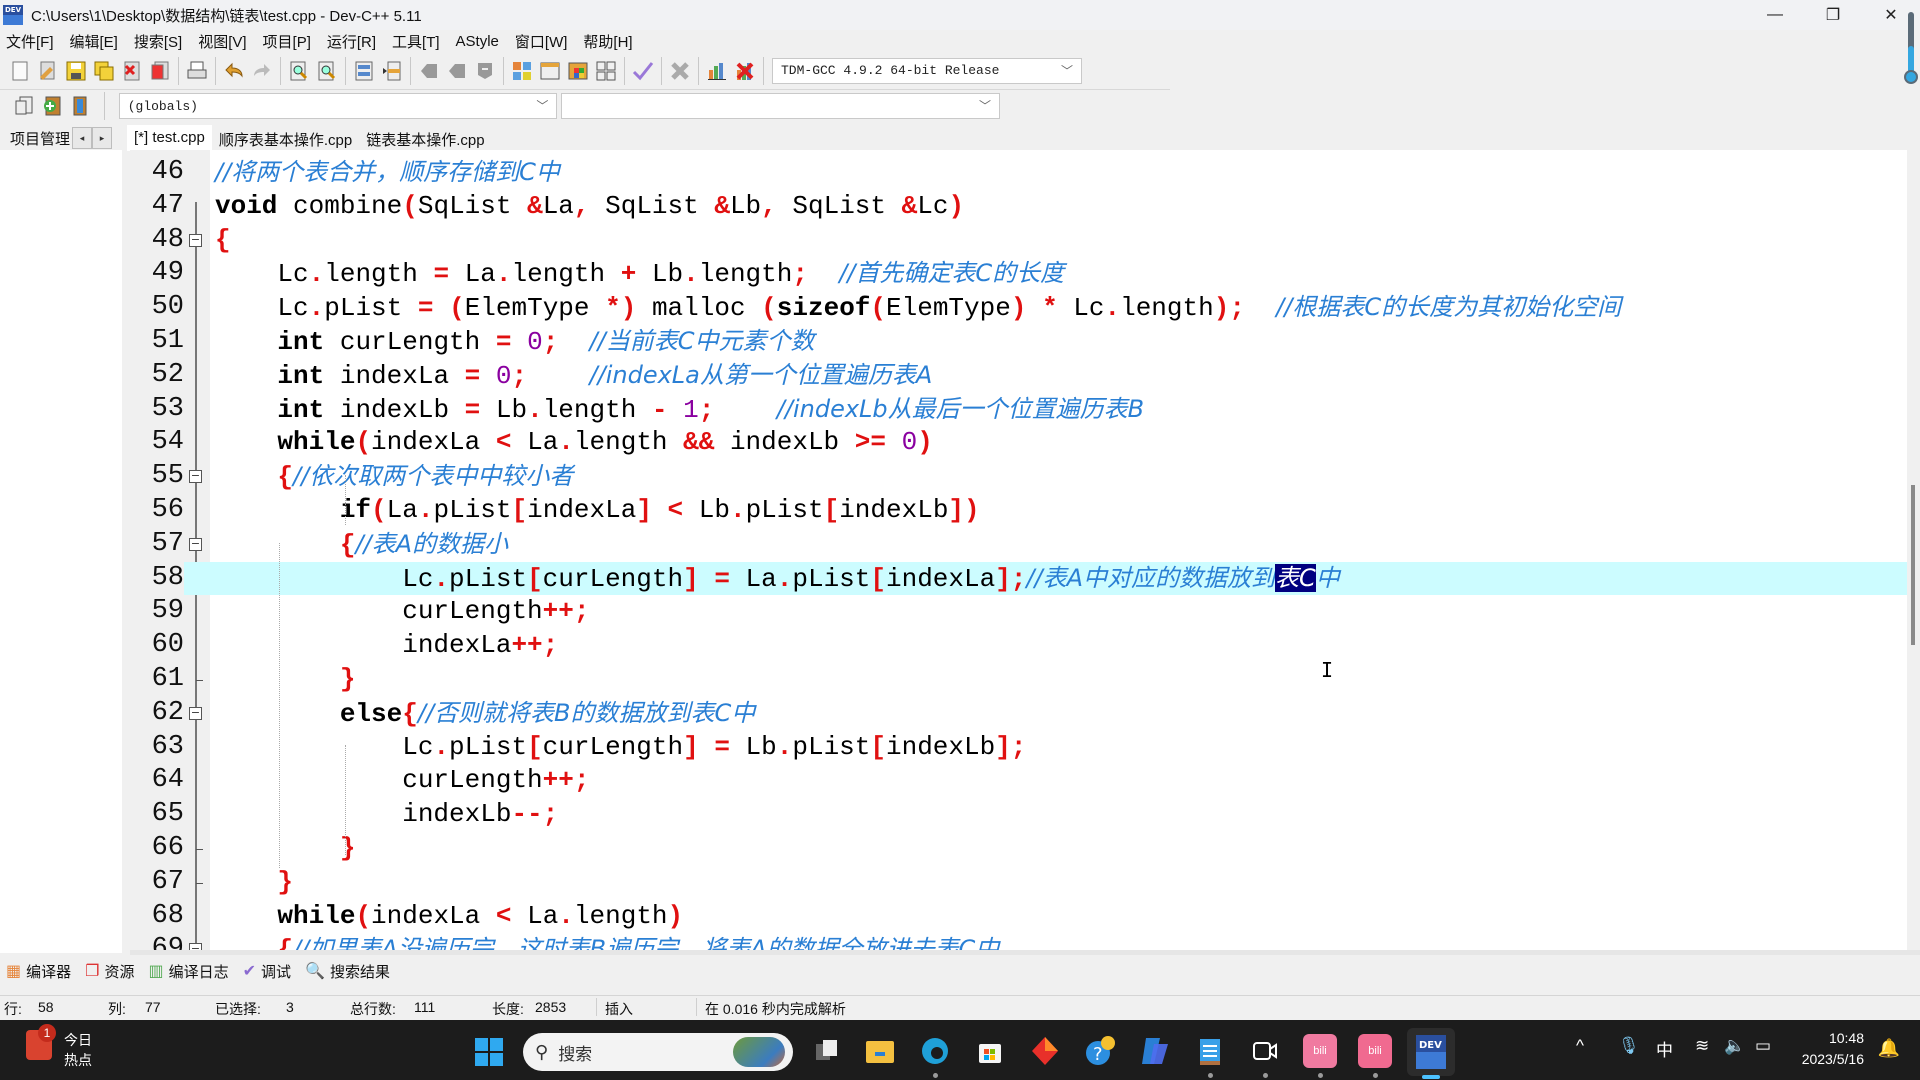 The height and width of the screenshot is (1080, 1920). Describe the element at coordinates (1018, 882) in the screenshot. I see `code-line: 67 }` at that location.